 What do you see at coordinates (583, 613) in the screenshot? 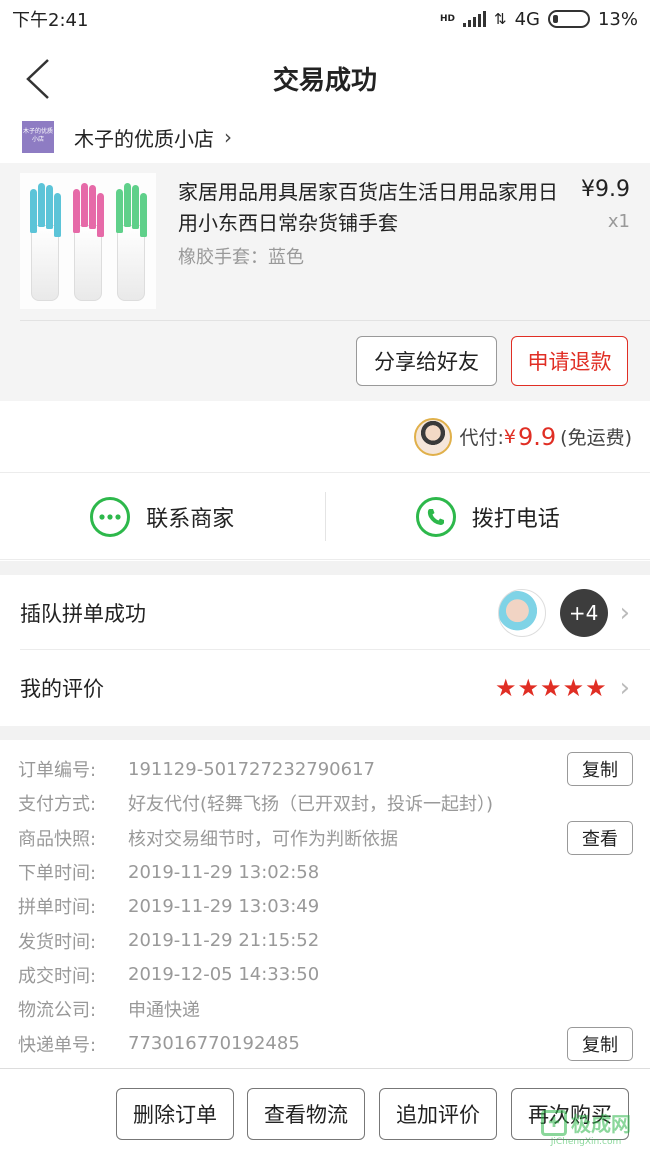
I see `more-members-badge: +4` at bounding box center [583, 613].